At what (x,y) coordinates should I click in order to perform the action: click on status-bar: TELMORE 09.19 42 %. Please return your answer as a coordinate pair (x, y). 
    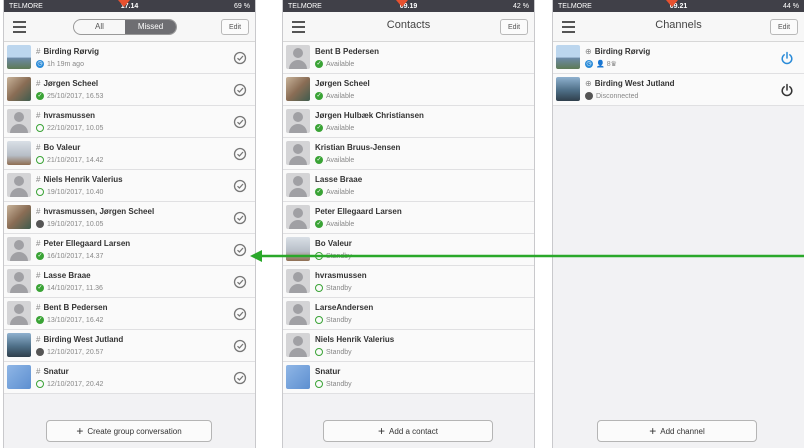
    Looking at the image, I should click on (408, 6).